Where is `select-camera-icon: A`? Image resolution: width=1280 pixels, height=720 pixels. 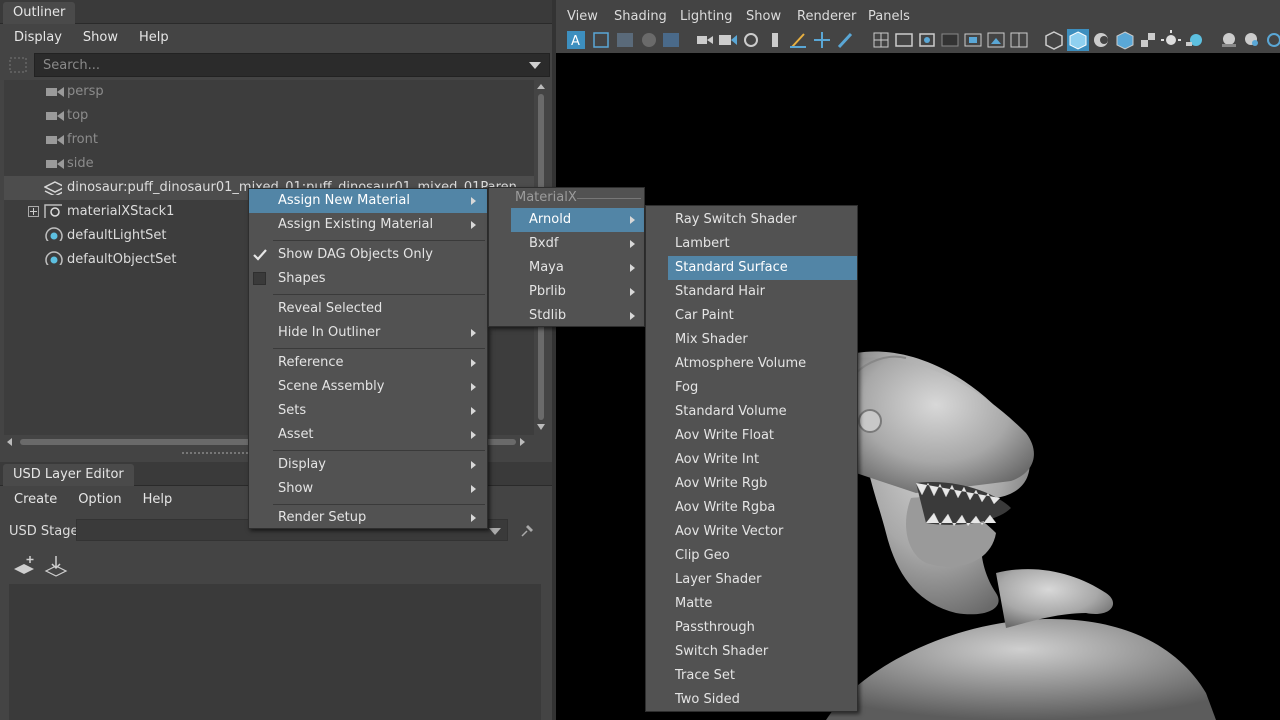
select-camera-icon: A is located at coordinates (576, 40).